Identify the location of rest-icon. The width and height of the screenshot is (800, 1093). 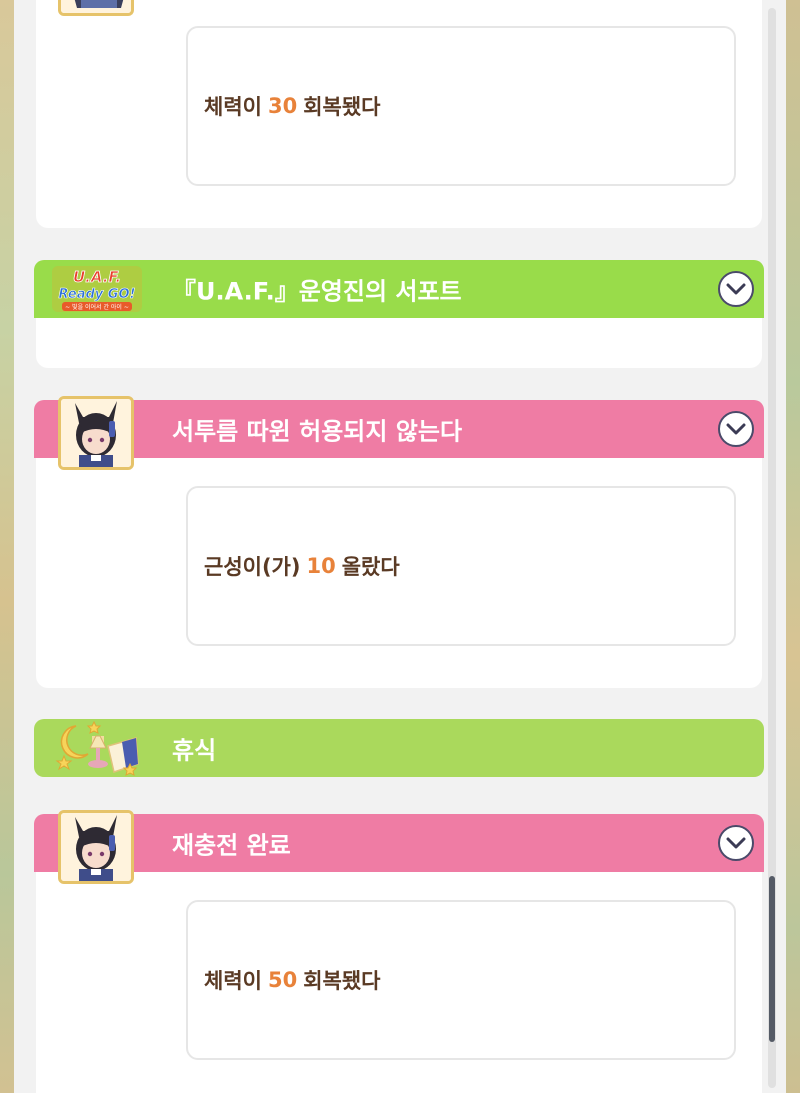
(97, 749).